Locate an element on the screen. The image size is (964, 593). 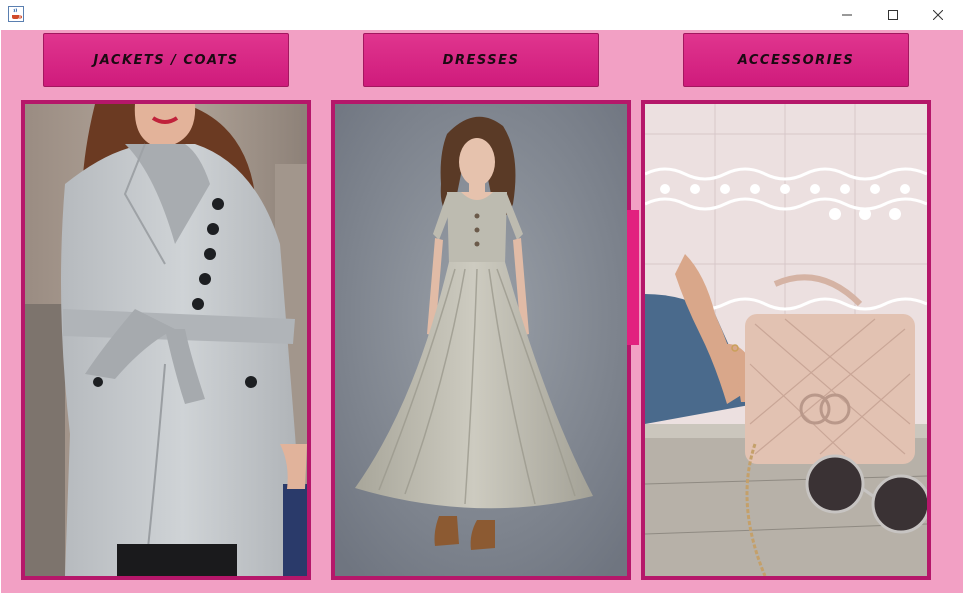
maximize-button is located at coordinates (893, 15).